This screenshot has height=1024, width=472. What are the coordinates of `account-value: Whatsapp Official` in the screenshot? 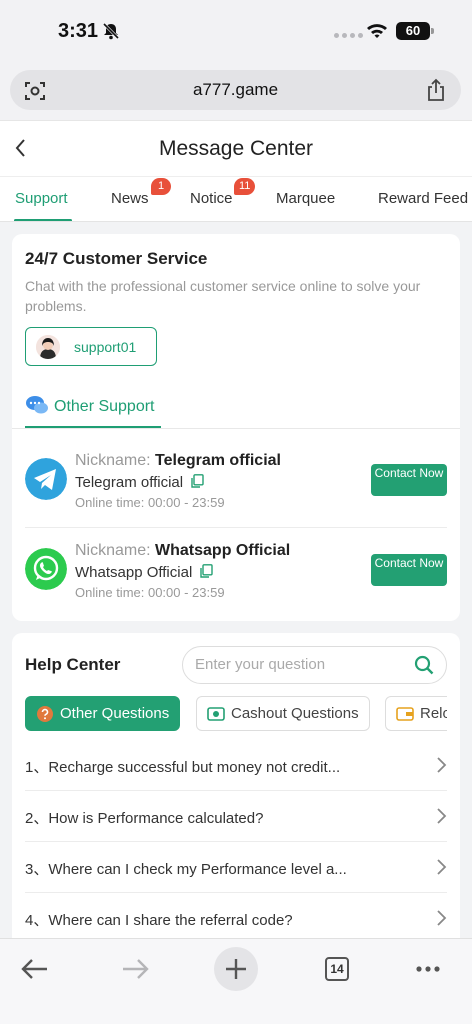 It's located at (134, 572).